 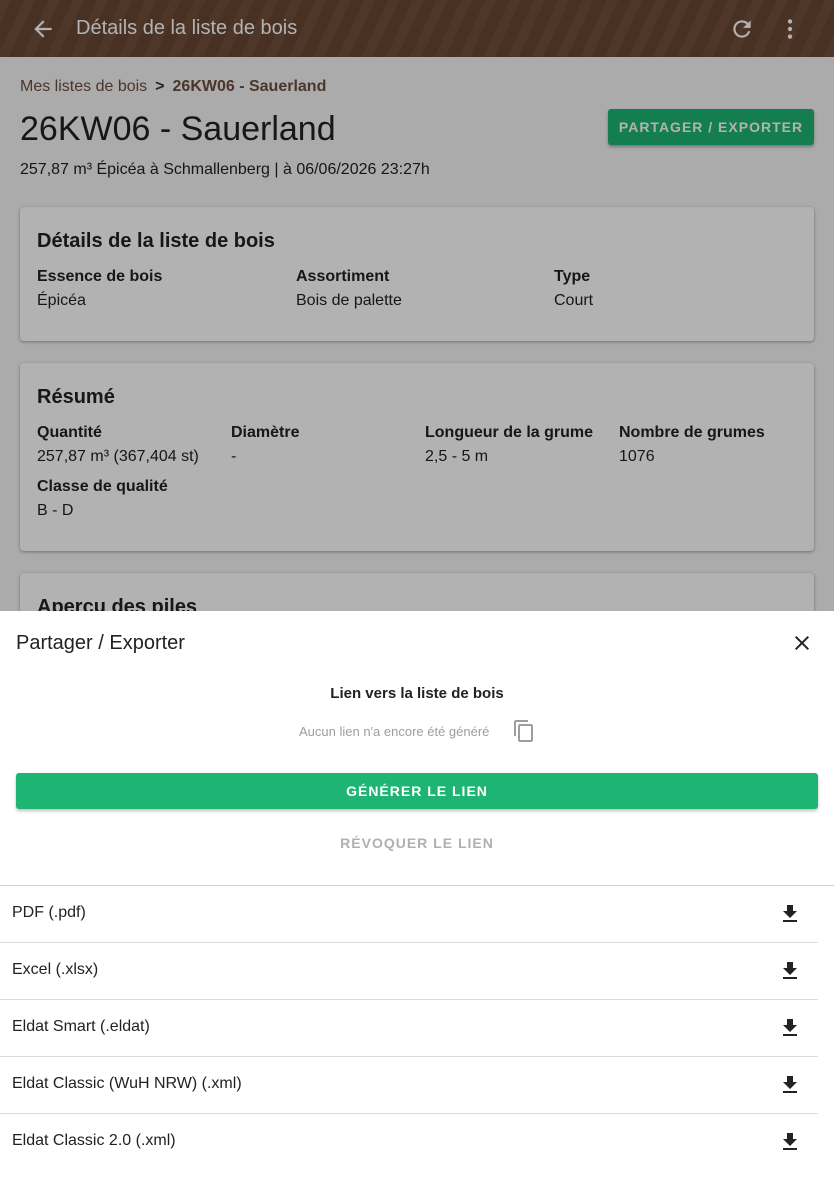 I want to click on export-label: Eldat Classic 2.0 (.xml), so click(x=94, y=1140).